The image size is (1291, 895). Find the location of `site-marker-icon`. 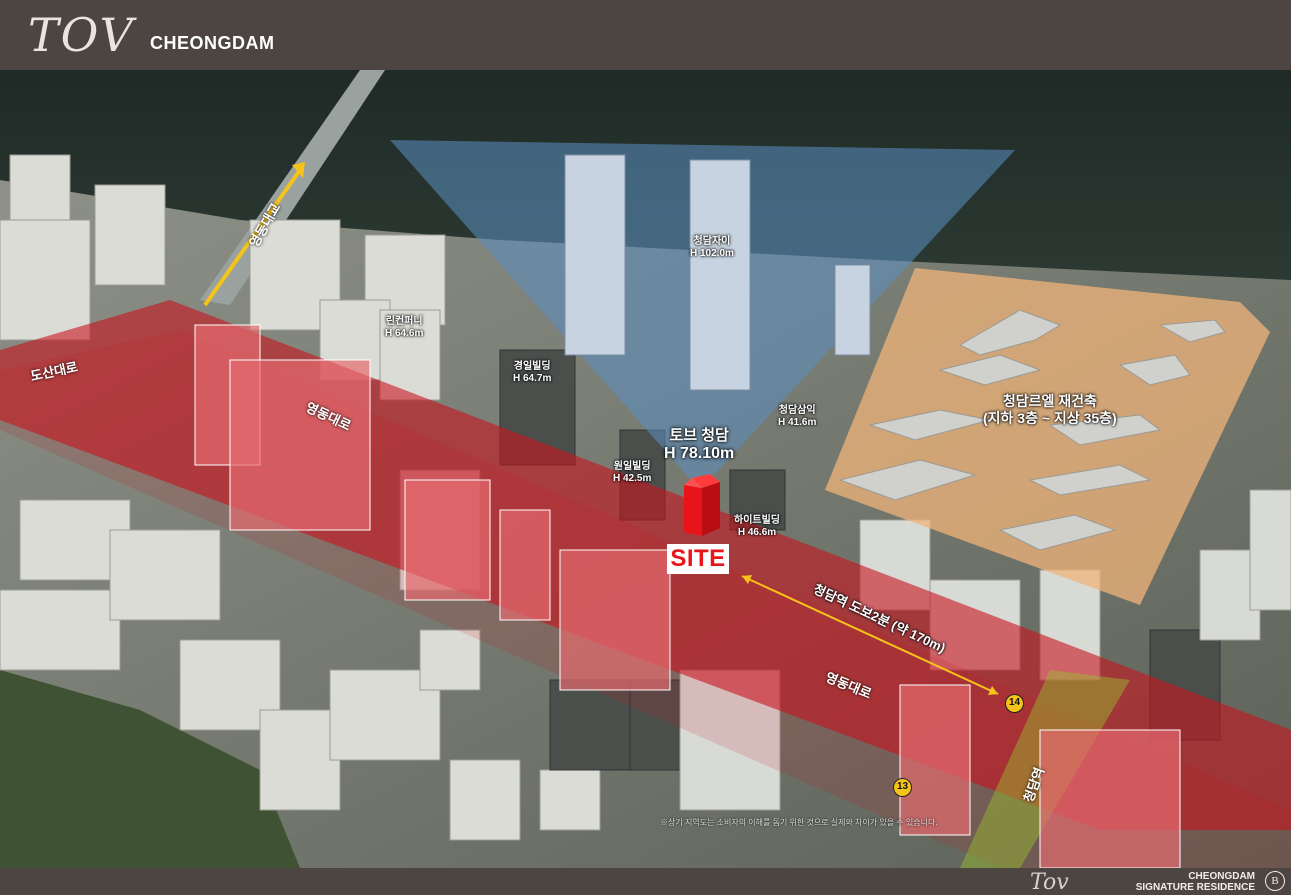

site-marker-icon is located at coordinates (702, 505).